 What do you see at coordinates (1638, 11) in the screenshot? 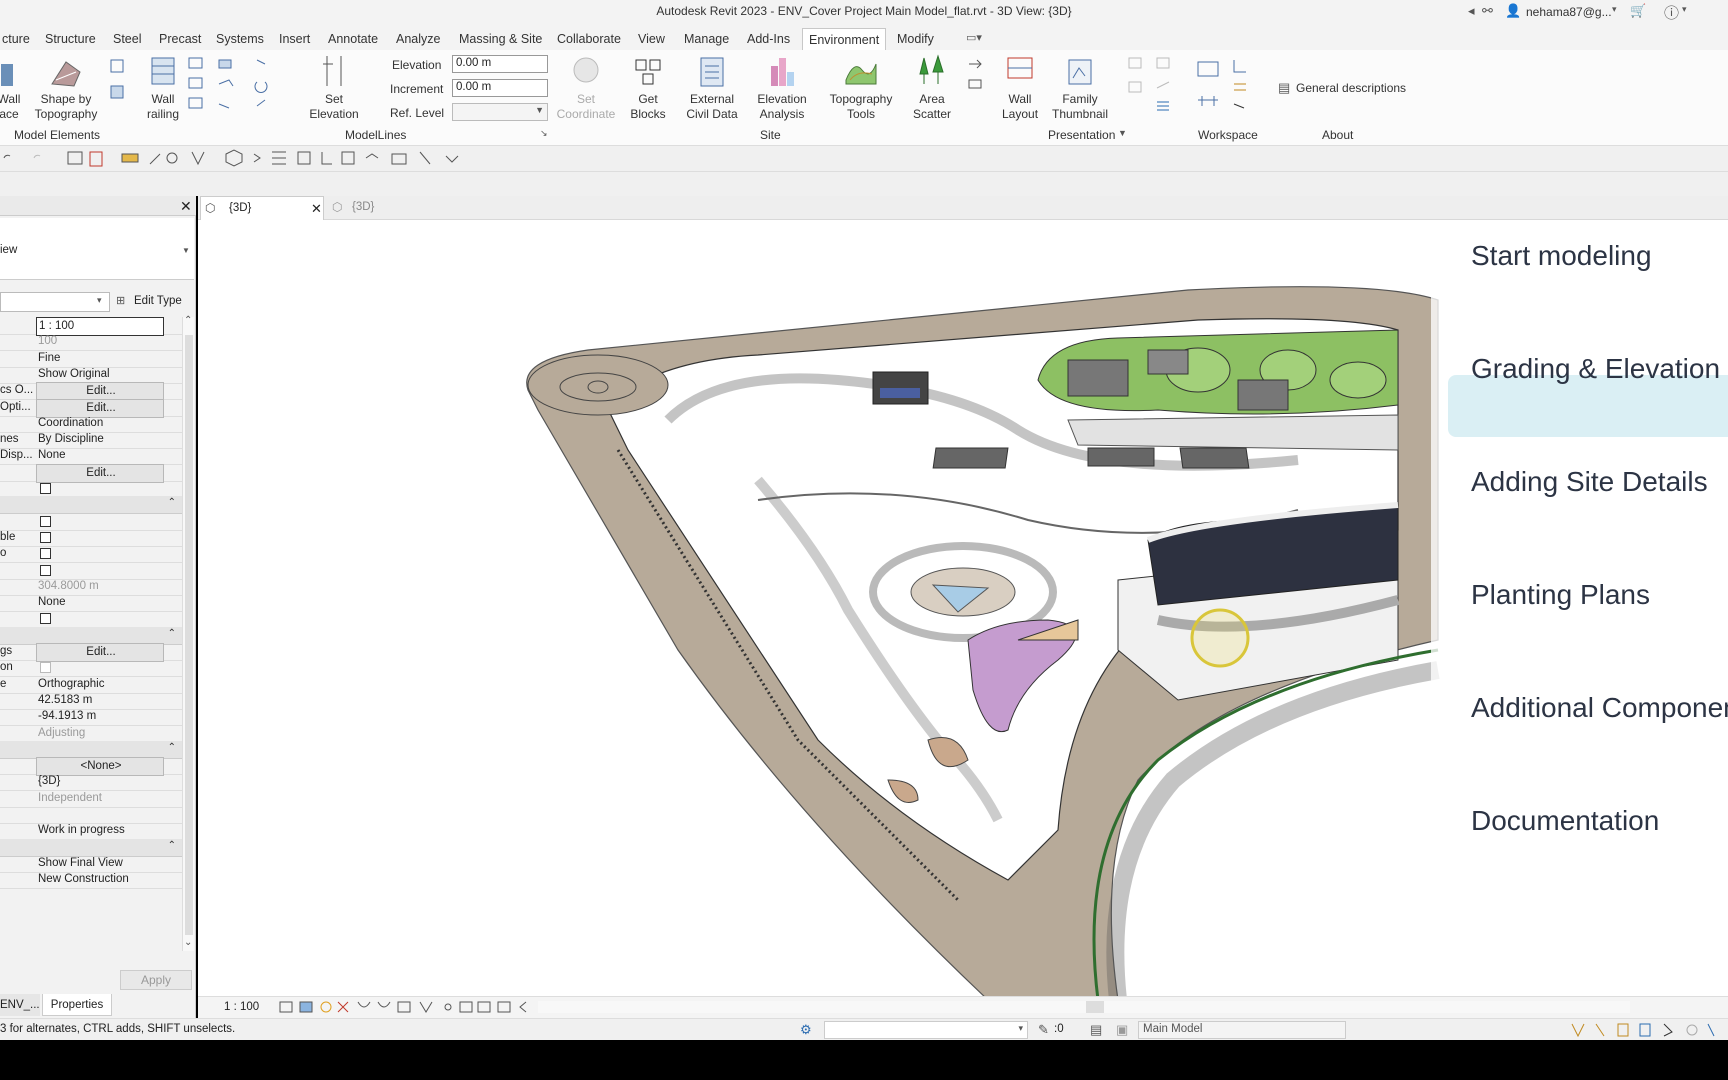
I see `cart-icon: 🛒` at bounding box center [1638, 11].